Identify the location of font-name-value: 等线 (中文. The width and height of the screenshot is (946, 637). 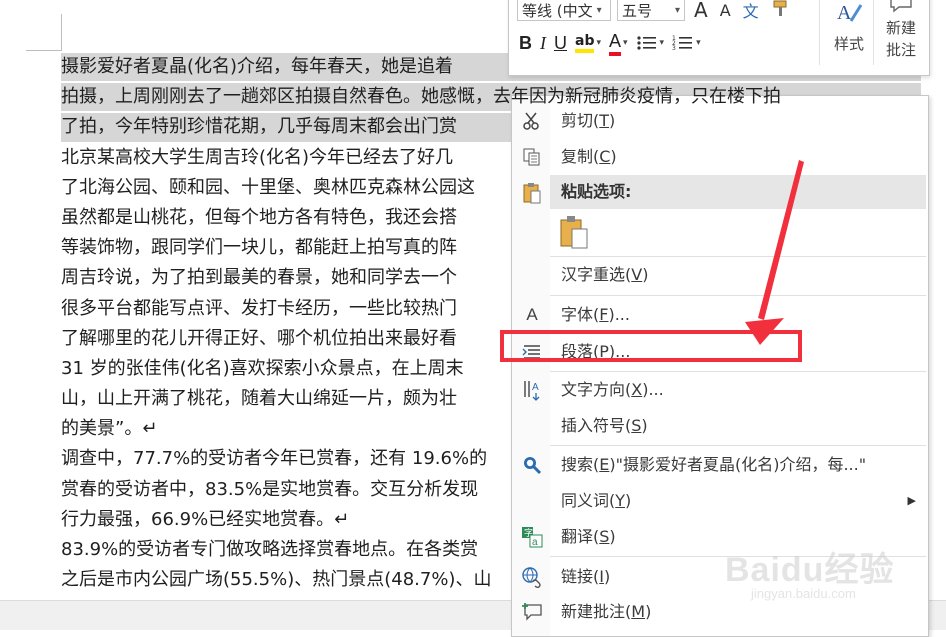
(557, 10).